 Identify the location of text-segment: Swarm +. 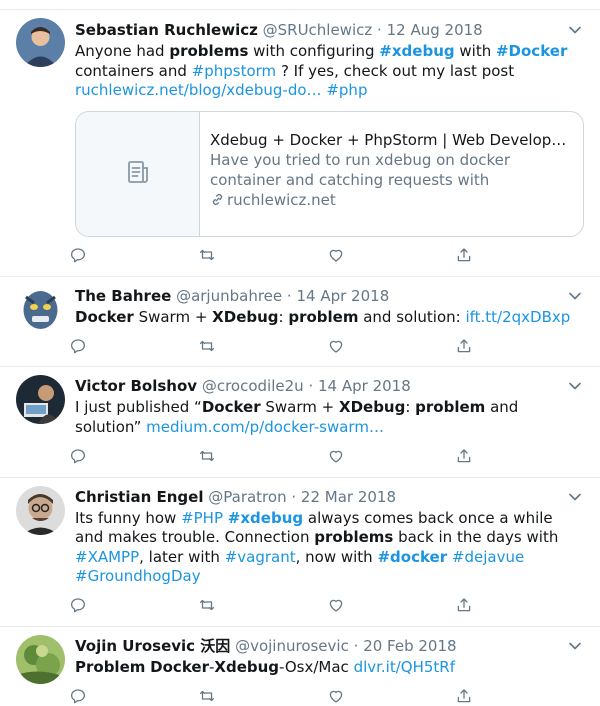
(173, 316).